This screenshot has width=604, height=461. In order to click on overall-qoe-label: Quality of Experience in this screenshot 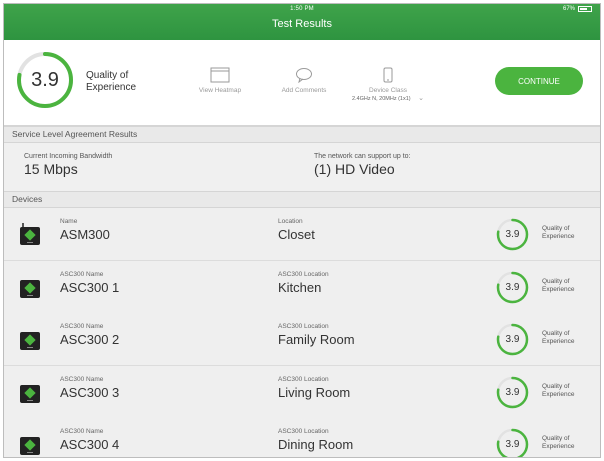, I will do `click(111, 82)`.